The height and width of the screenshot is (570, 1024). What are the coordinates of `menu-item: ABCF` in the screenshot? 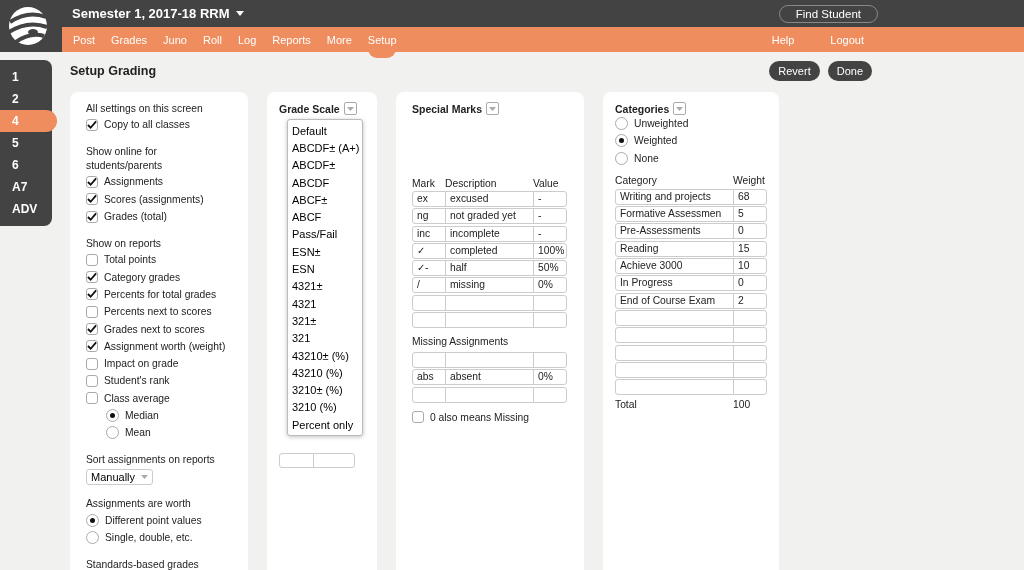 It's located at (325, 217).